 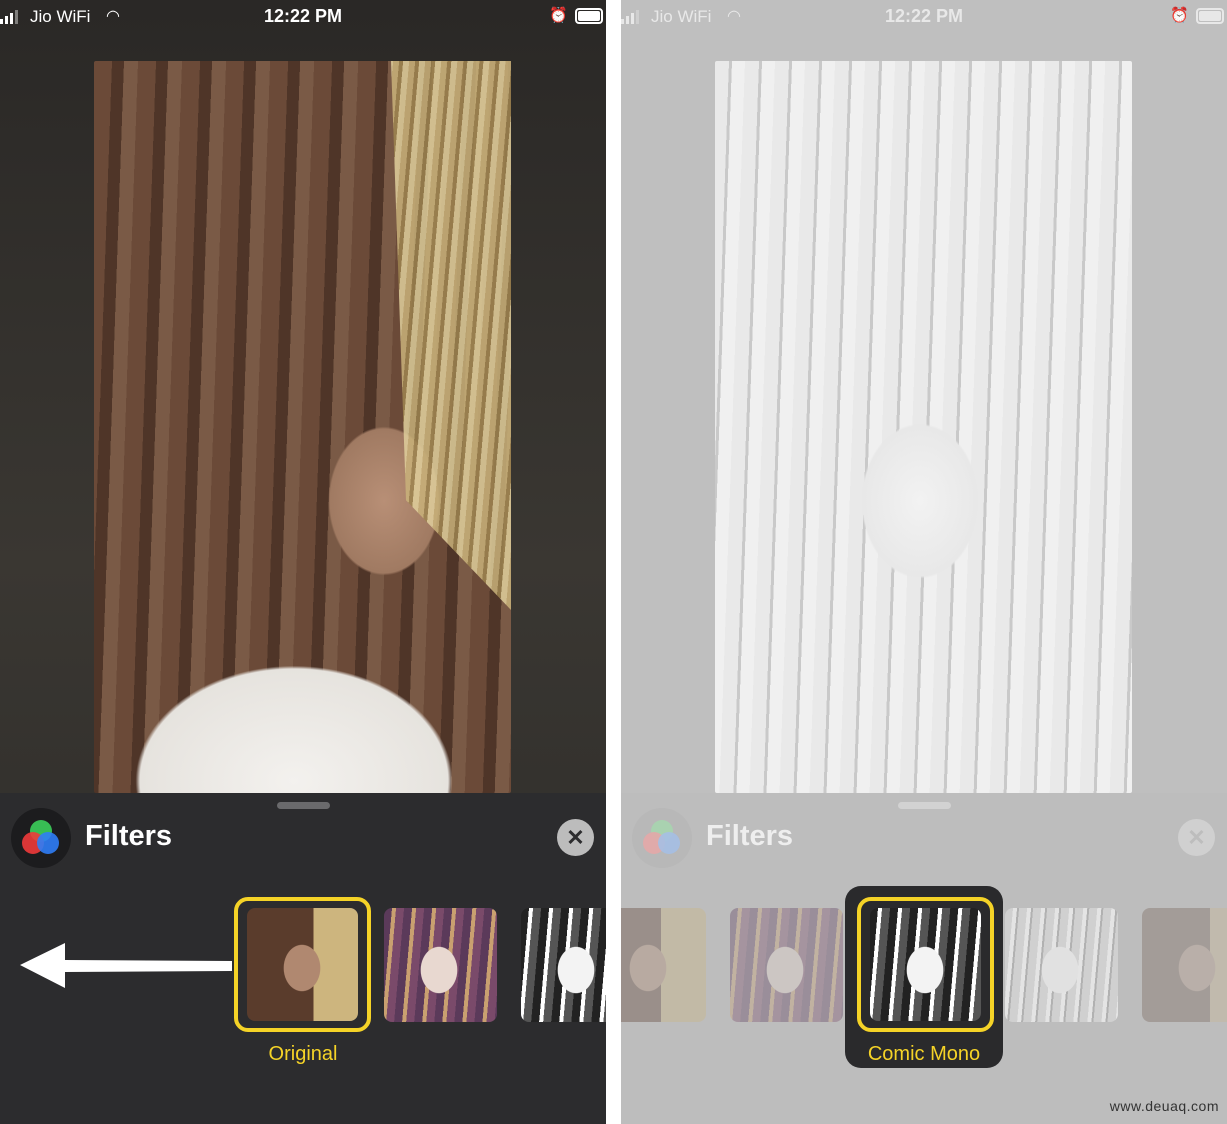 I want to click on filter-original-selected, so click(x=302, y=964).